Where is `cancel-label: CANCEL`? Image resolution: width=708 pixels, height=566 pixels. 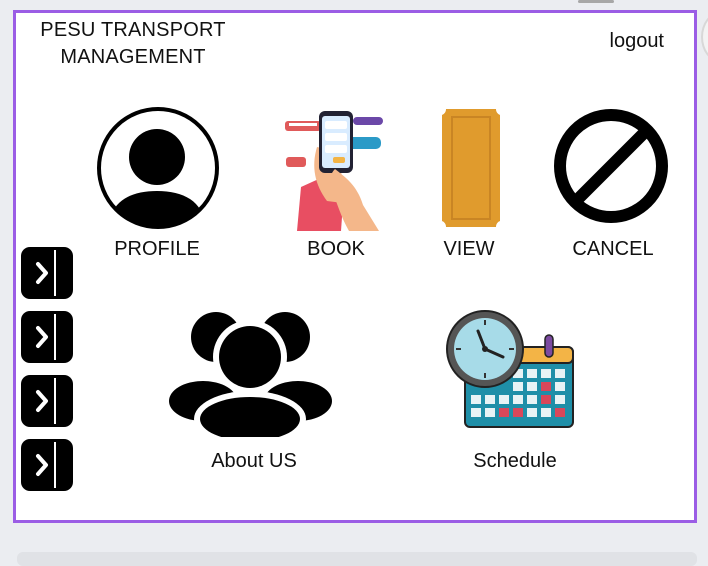
cancel-label: CANCEL is located at coordinates (612, 249).